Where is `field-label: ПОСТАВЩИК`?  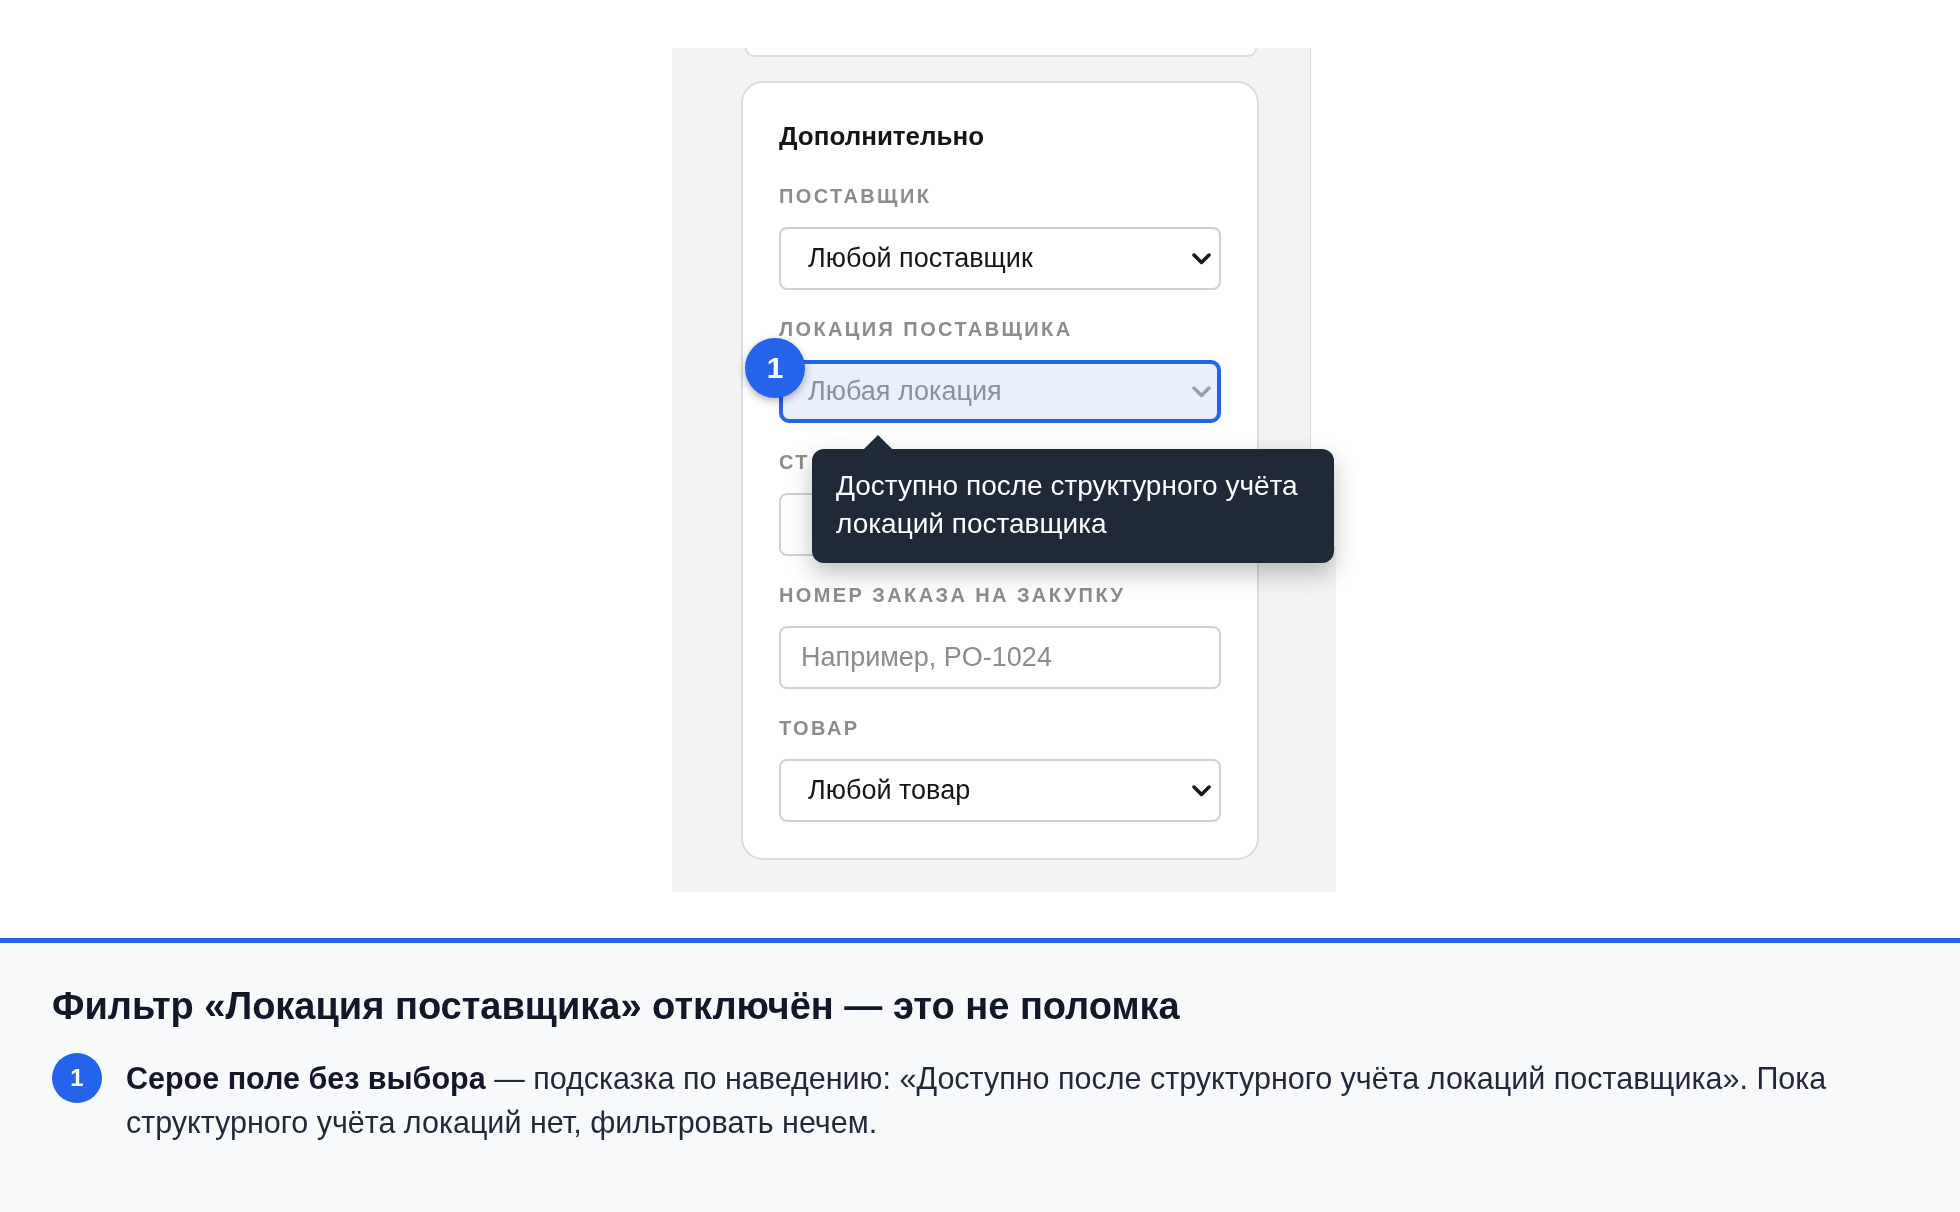
field-label: ПОСТАВЩИК is located at coordinates (855, 196).